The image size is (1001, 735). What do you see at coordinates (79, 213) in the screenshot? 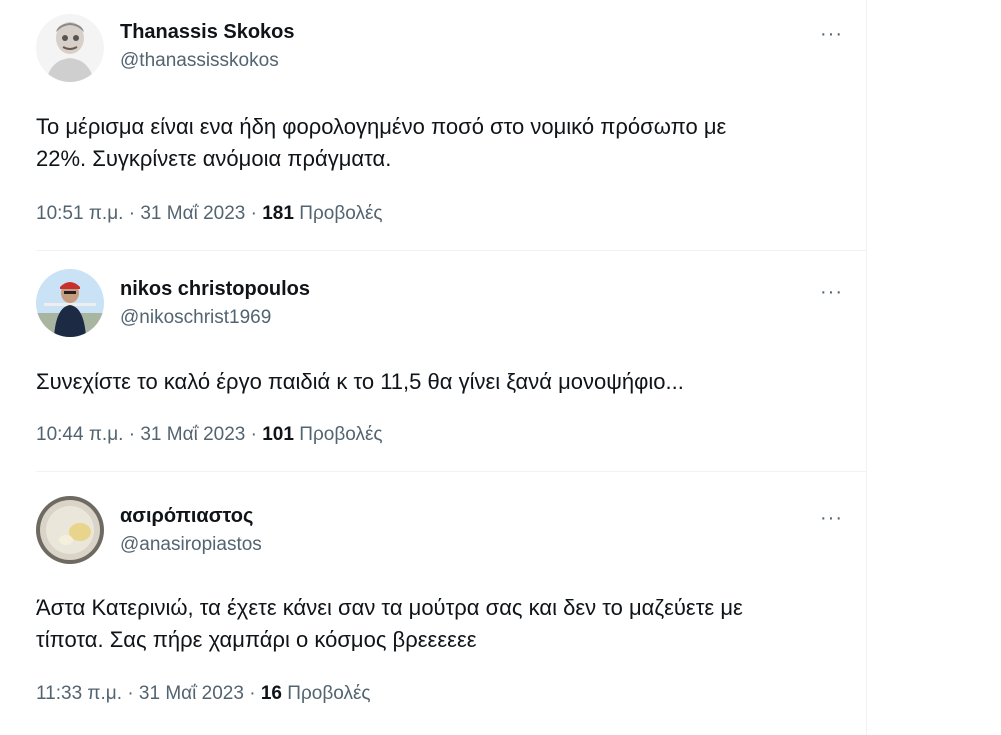
I see `tweet-time: 10:51 π.μ.` at bounding box center [79, 213].